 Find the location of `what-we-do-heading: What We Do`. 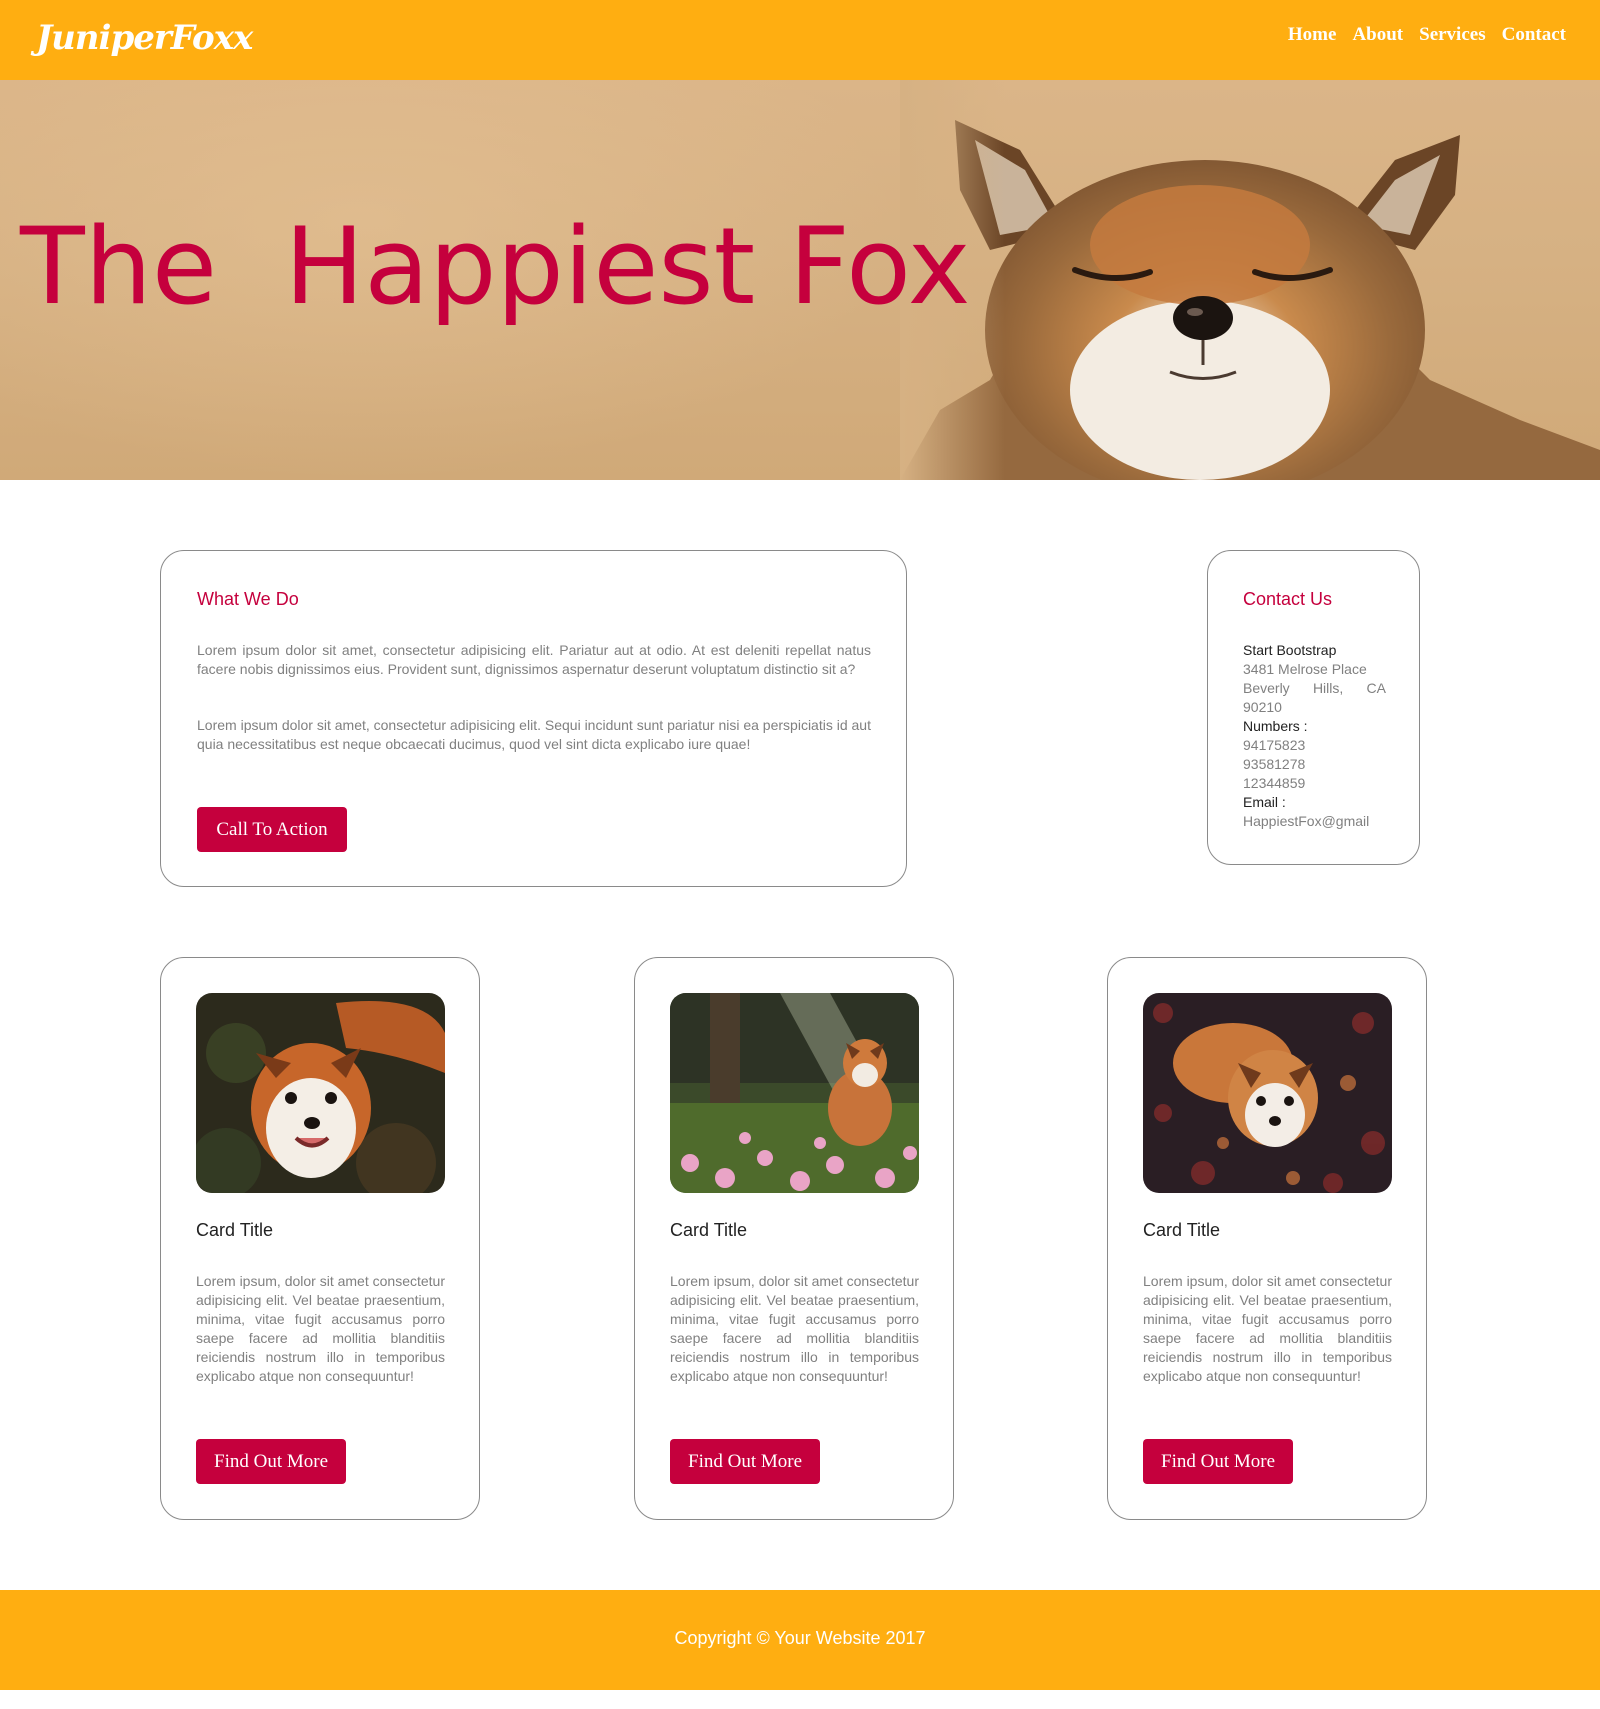

what-we-do-heading: What We Do is located at coordinates (248, 599).